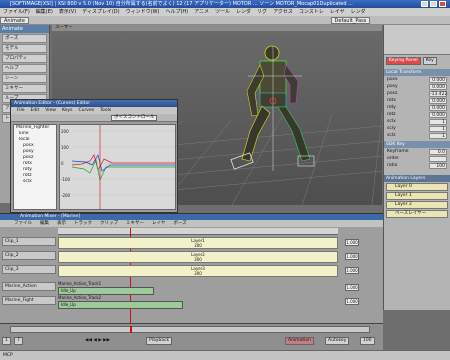  Describe the element at coordinates (262, 12) in the screenshot. I see `menu-item: リグ` at that location.